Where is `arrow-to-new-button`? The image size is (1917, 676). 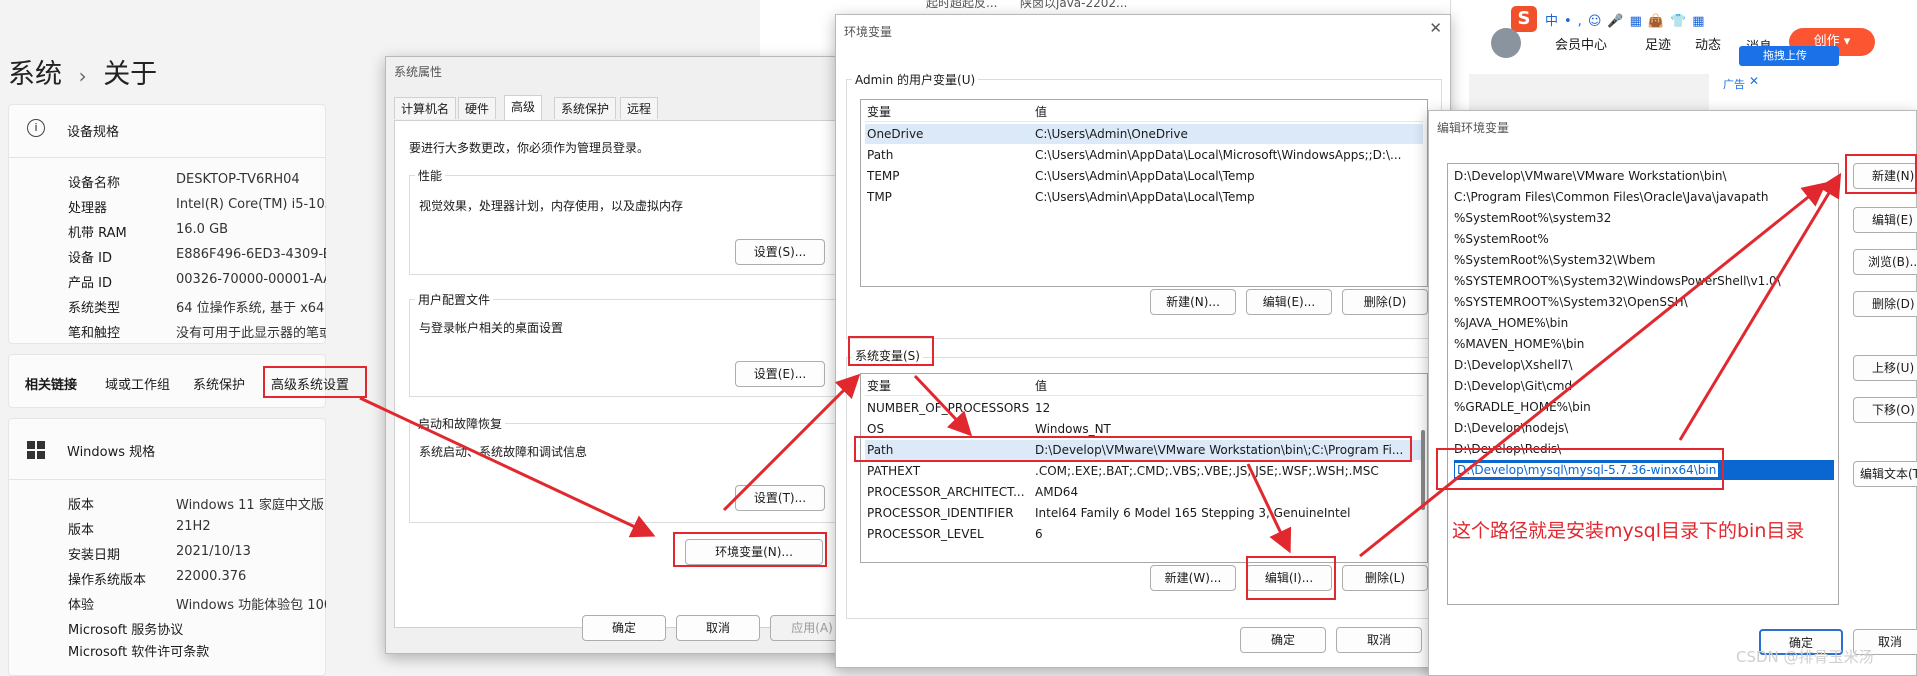
arrow-to-new-button is located at coordinates (1760, 306).